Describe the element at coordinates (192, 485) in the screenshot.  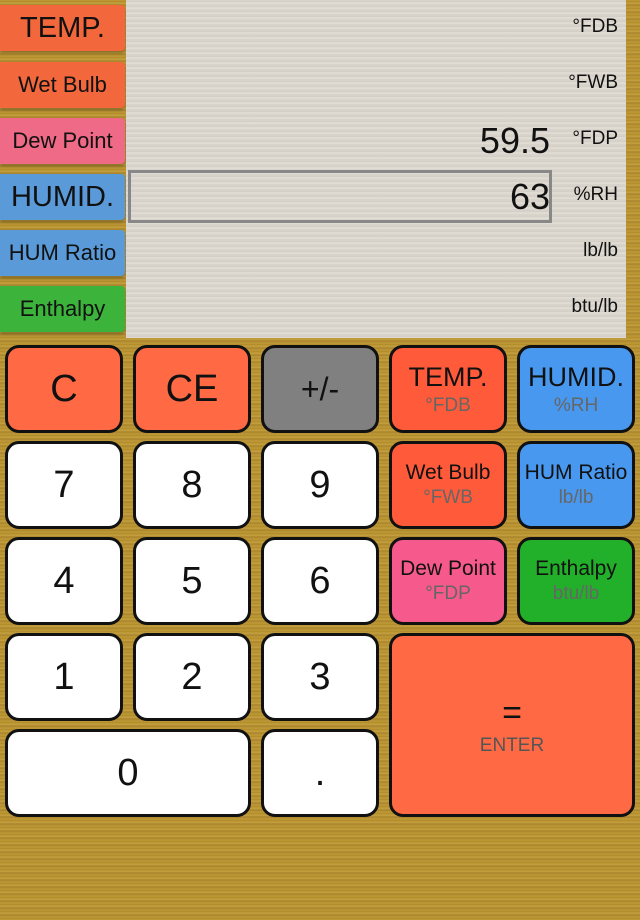
I see `digit-8-button: 8` at that location.